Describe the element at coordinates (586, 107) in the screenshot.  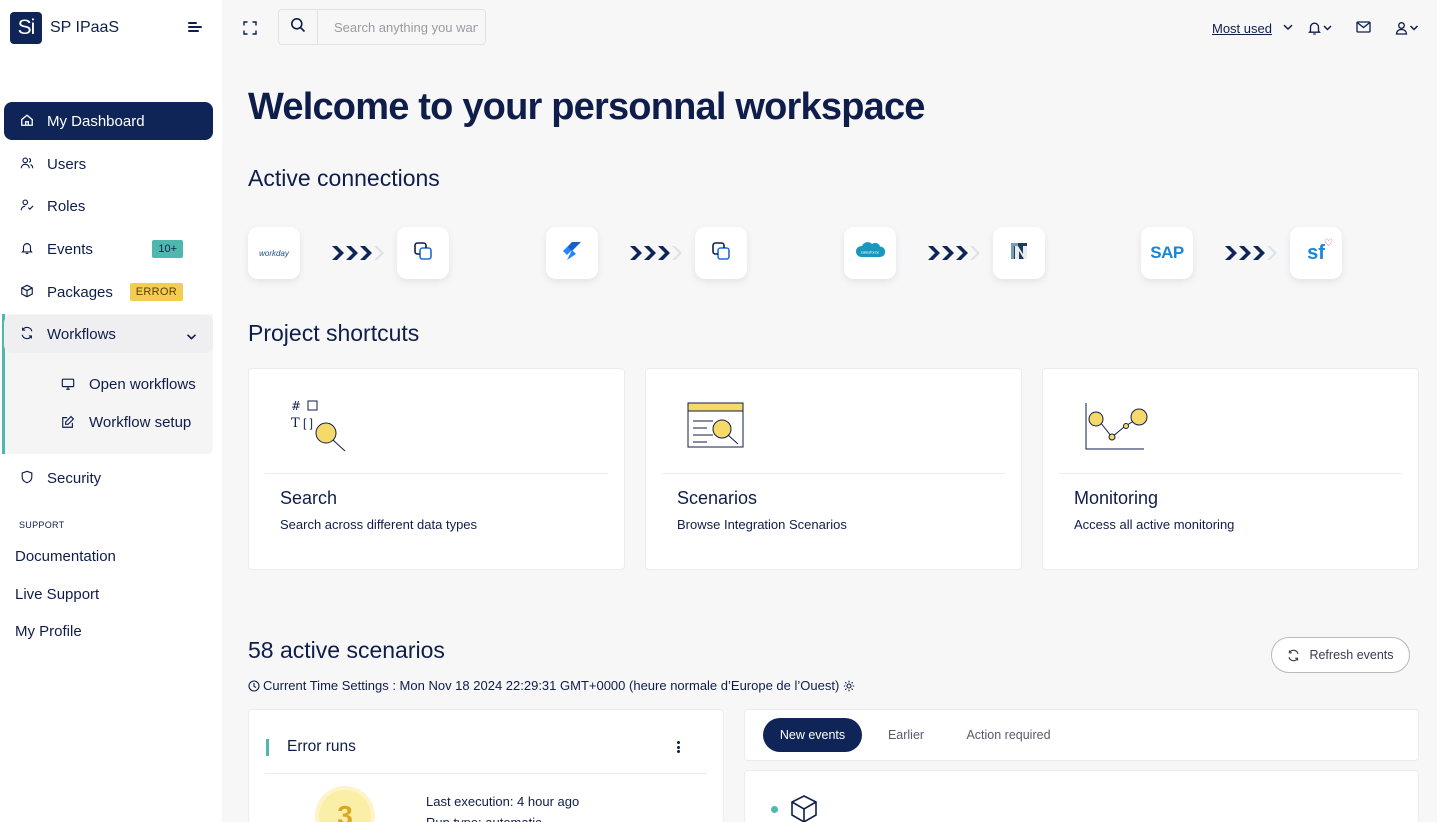
I see `page-title: Welcome to your personnal workspace` at that location.